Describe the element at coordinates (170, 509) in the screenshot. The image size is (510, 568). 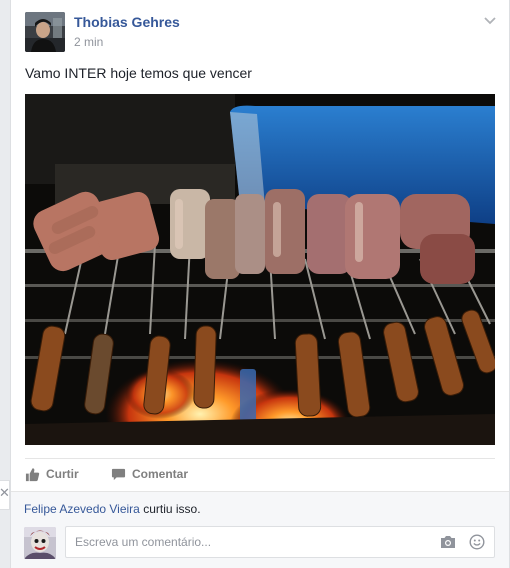
I see `likes-suffix: curtiu isso.` at that location.